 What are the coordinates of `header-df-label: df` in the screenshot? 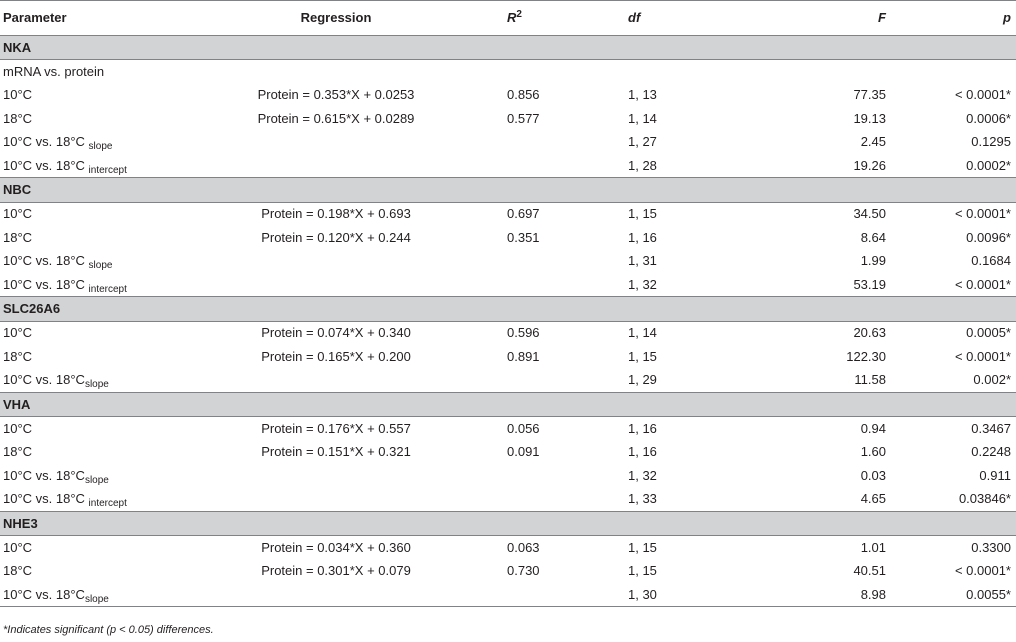 It's located at (634, 17).